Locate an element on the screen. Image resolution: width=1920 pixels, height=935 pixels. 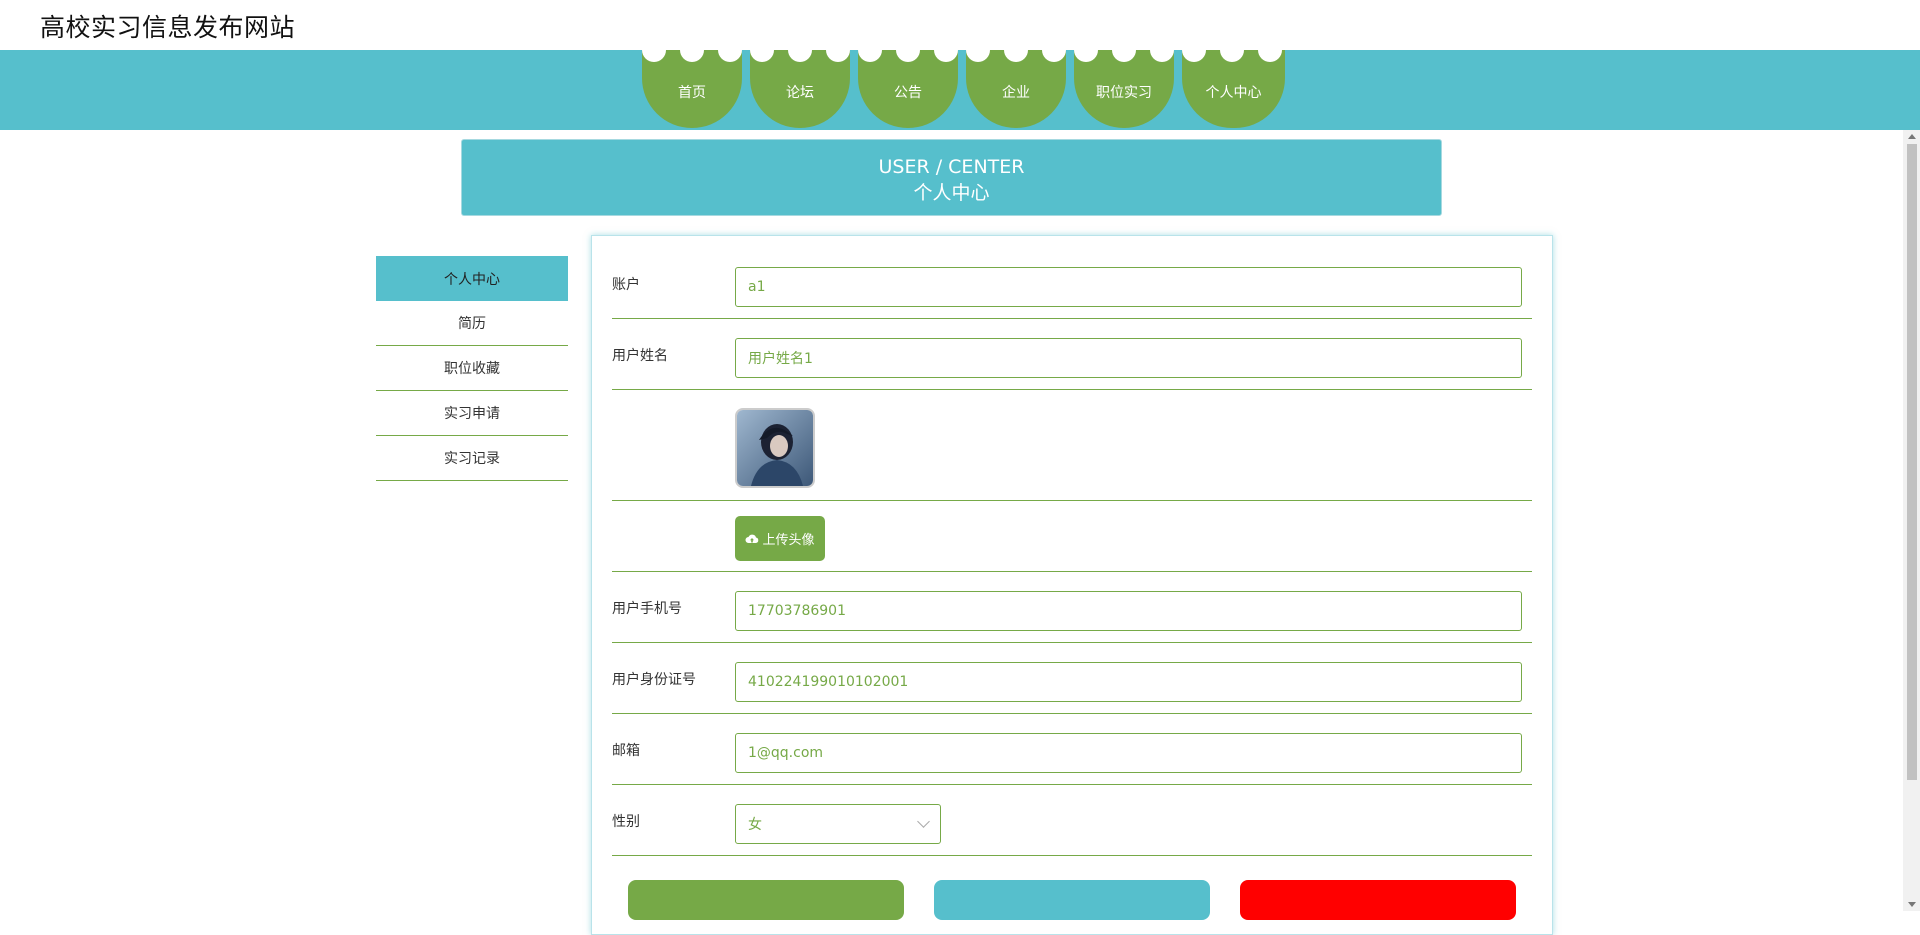
gender-selected-value: 女 is located at coordinates (755, 825).